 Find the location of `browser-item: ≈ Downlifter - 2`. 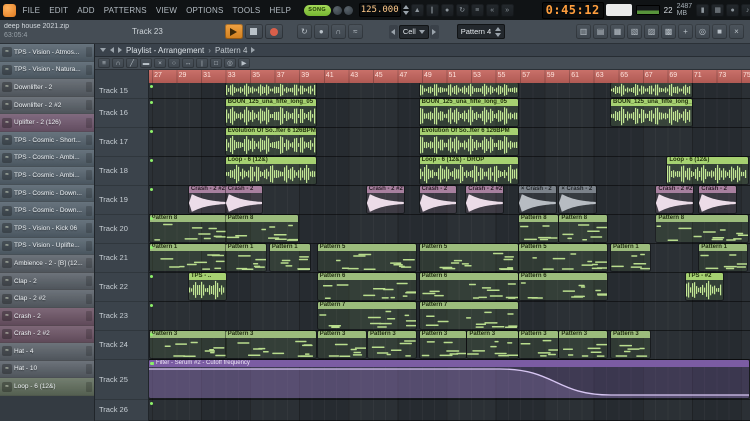

browser-item: ≈ Downlifter - 2 is located at coordinates (47, 88).